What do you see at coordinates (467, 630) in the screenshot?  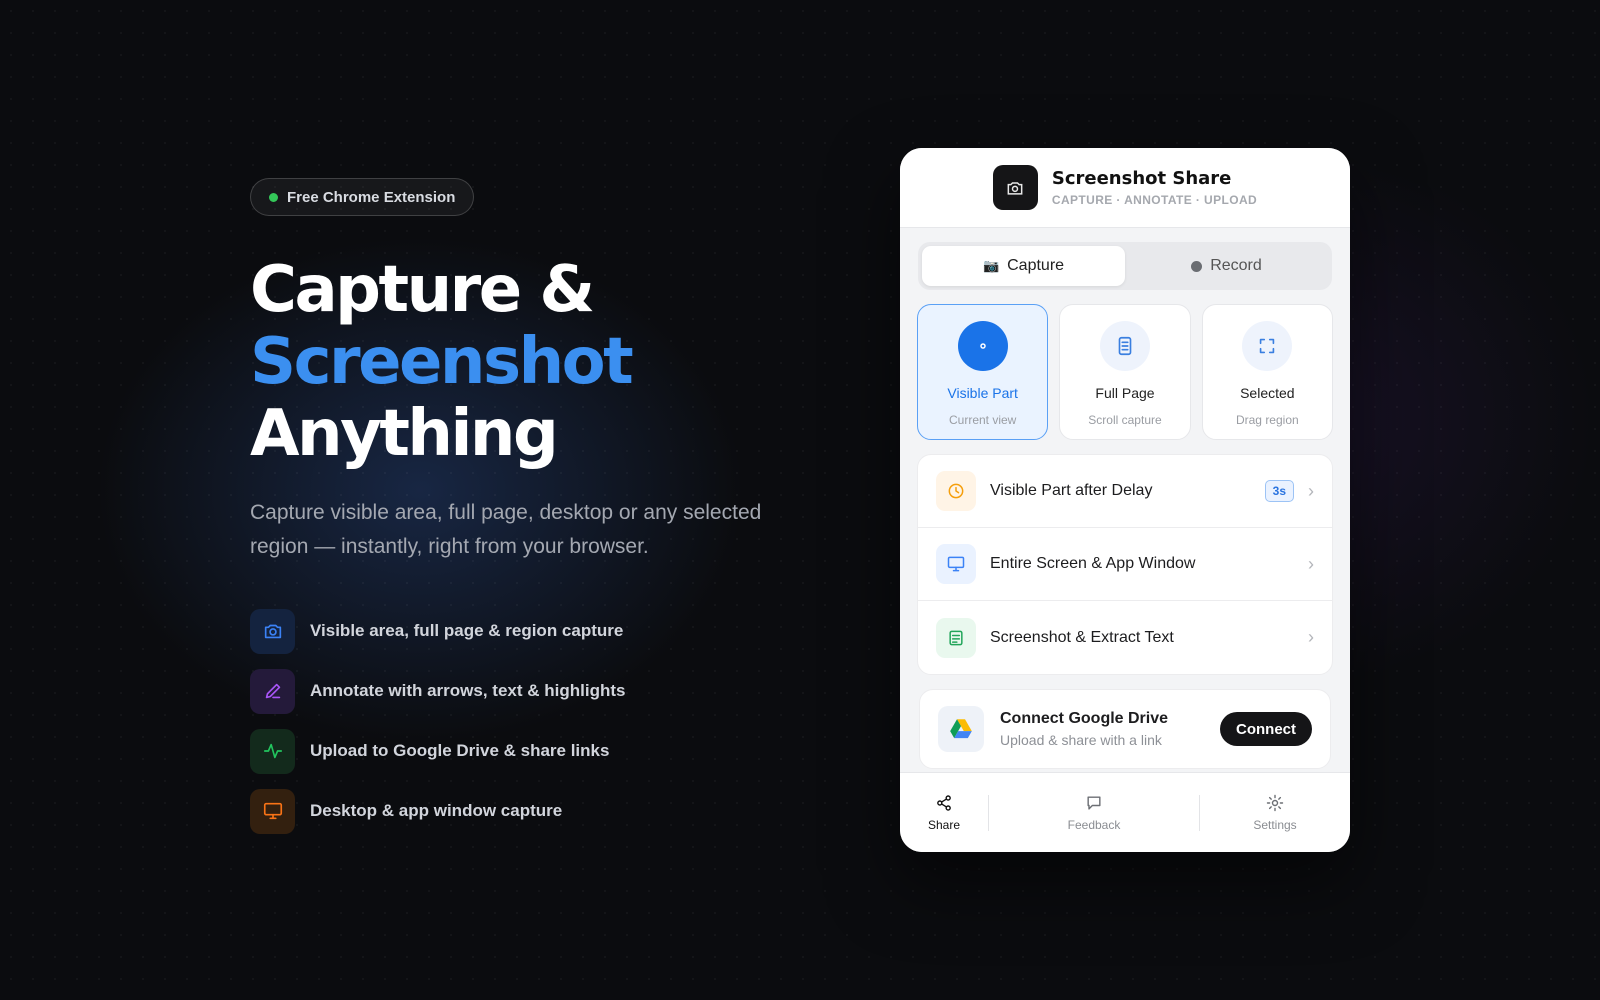 I see `feature-label: Visible area, full page & region capture` at bounding box center [467, 630].